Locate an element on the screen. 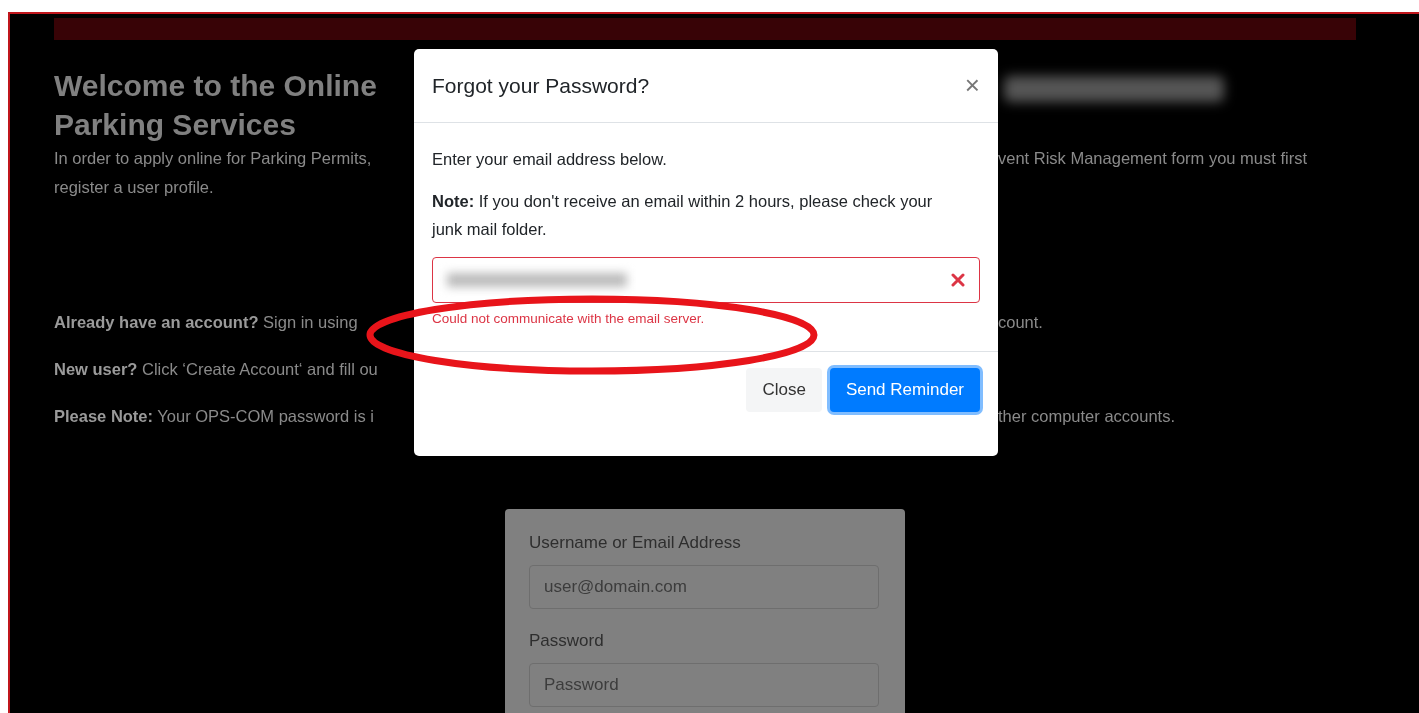 The image size is (1419, 713). note-text: Already have an account? Sign in using is located at coordinates (206, 322).